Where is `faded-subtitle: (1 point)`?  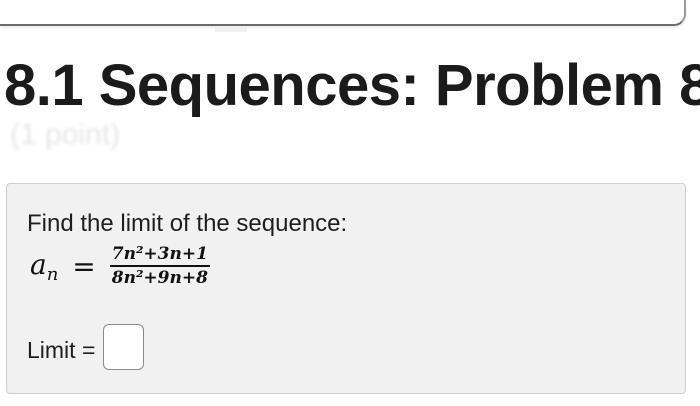
faded-subtitle: (1 point) is located at coordinates (65, 134).